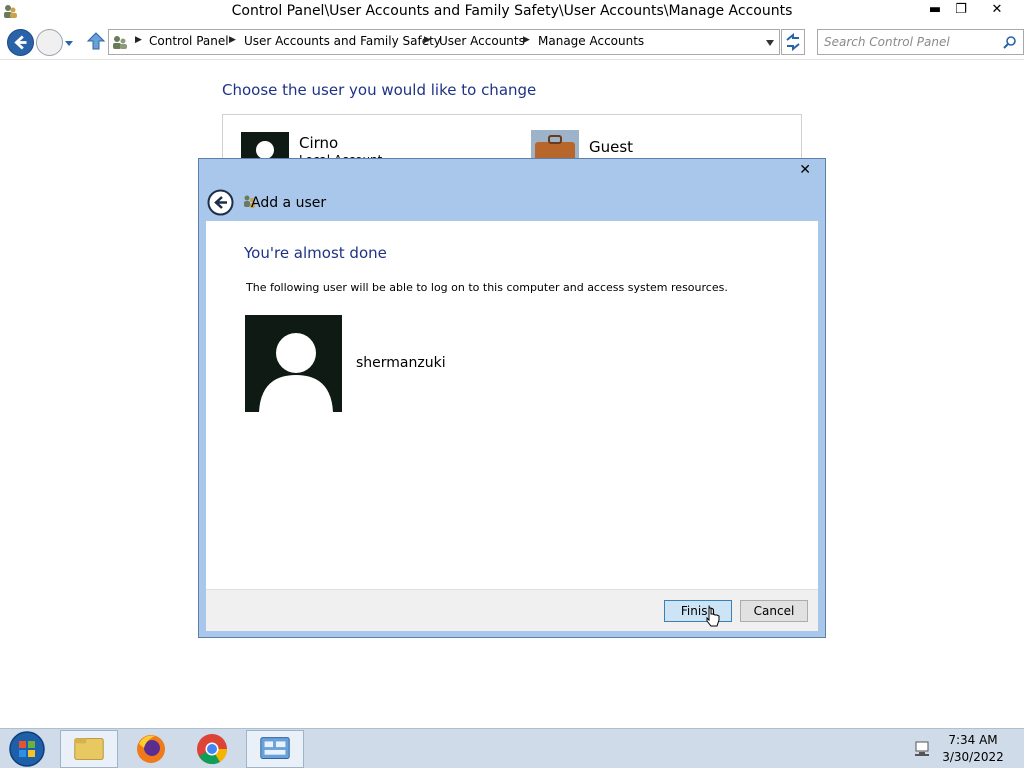 The height and width of the screenshot is (772, 1024). Describe the element at coordinates (401, 363) in the screenshot. I see `new-user-name: shermanzuki` at that location.